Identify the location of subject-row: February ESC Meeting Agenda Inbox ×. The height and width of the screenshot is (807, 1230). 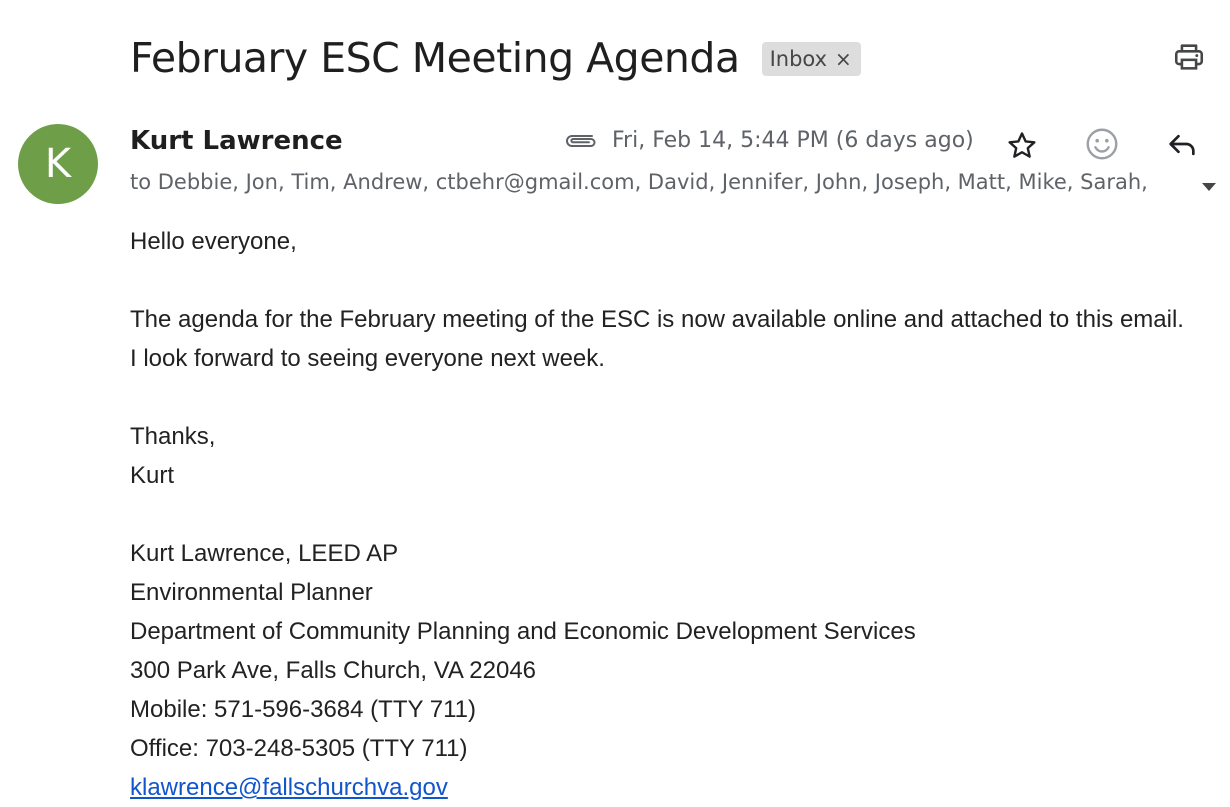
(495, 58).